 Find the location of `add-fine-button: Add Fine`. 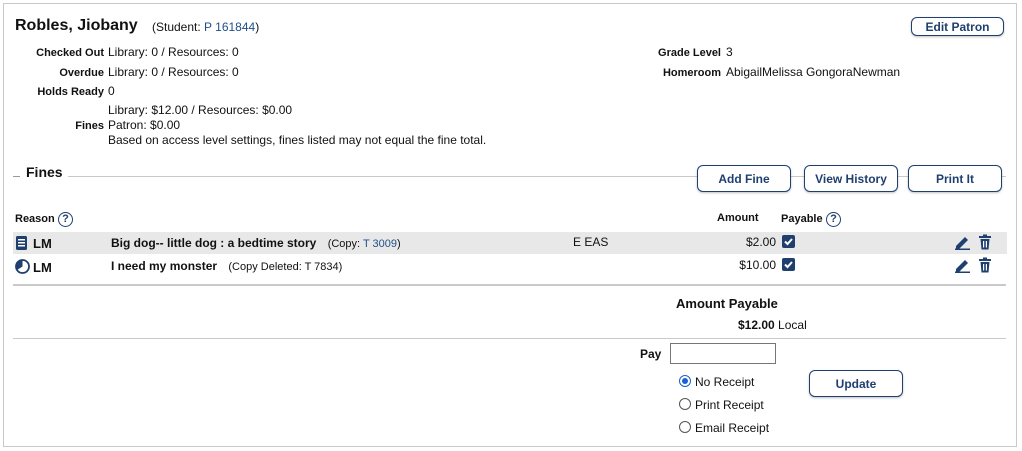

add-fine-button: Add Fine is located at coordinates (744, 178).